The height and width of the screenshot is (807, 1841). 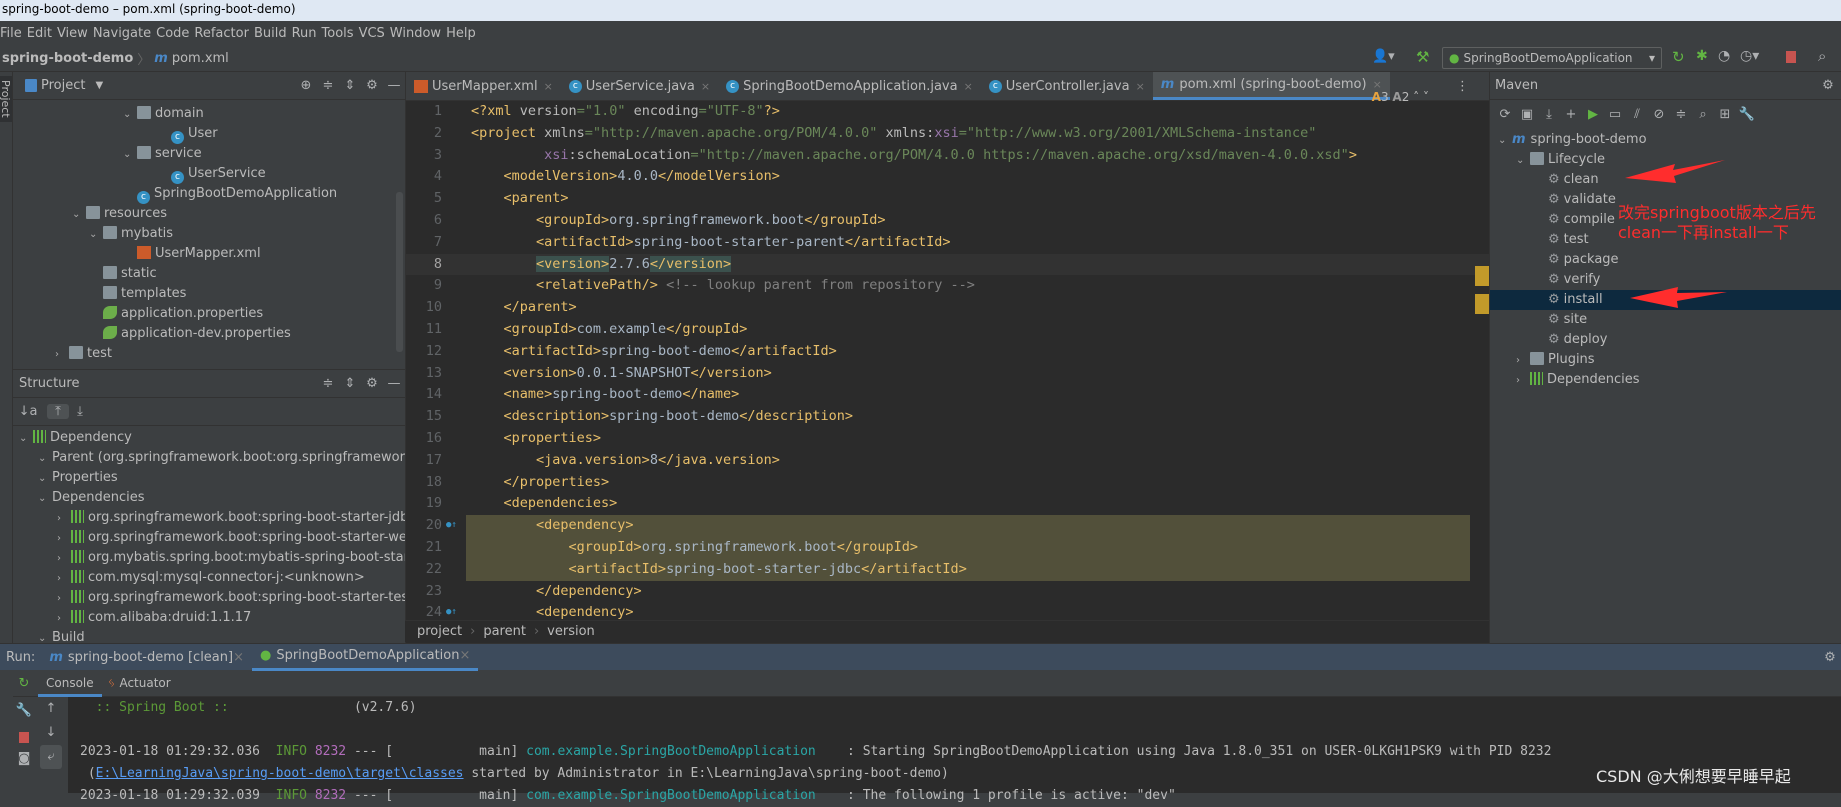 I want to click on run-tab: ● SpringBootDemoApplication ×, so click(x=365, y=657).